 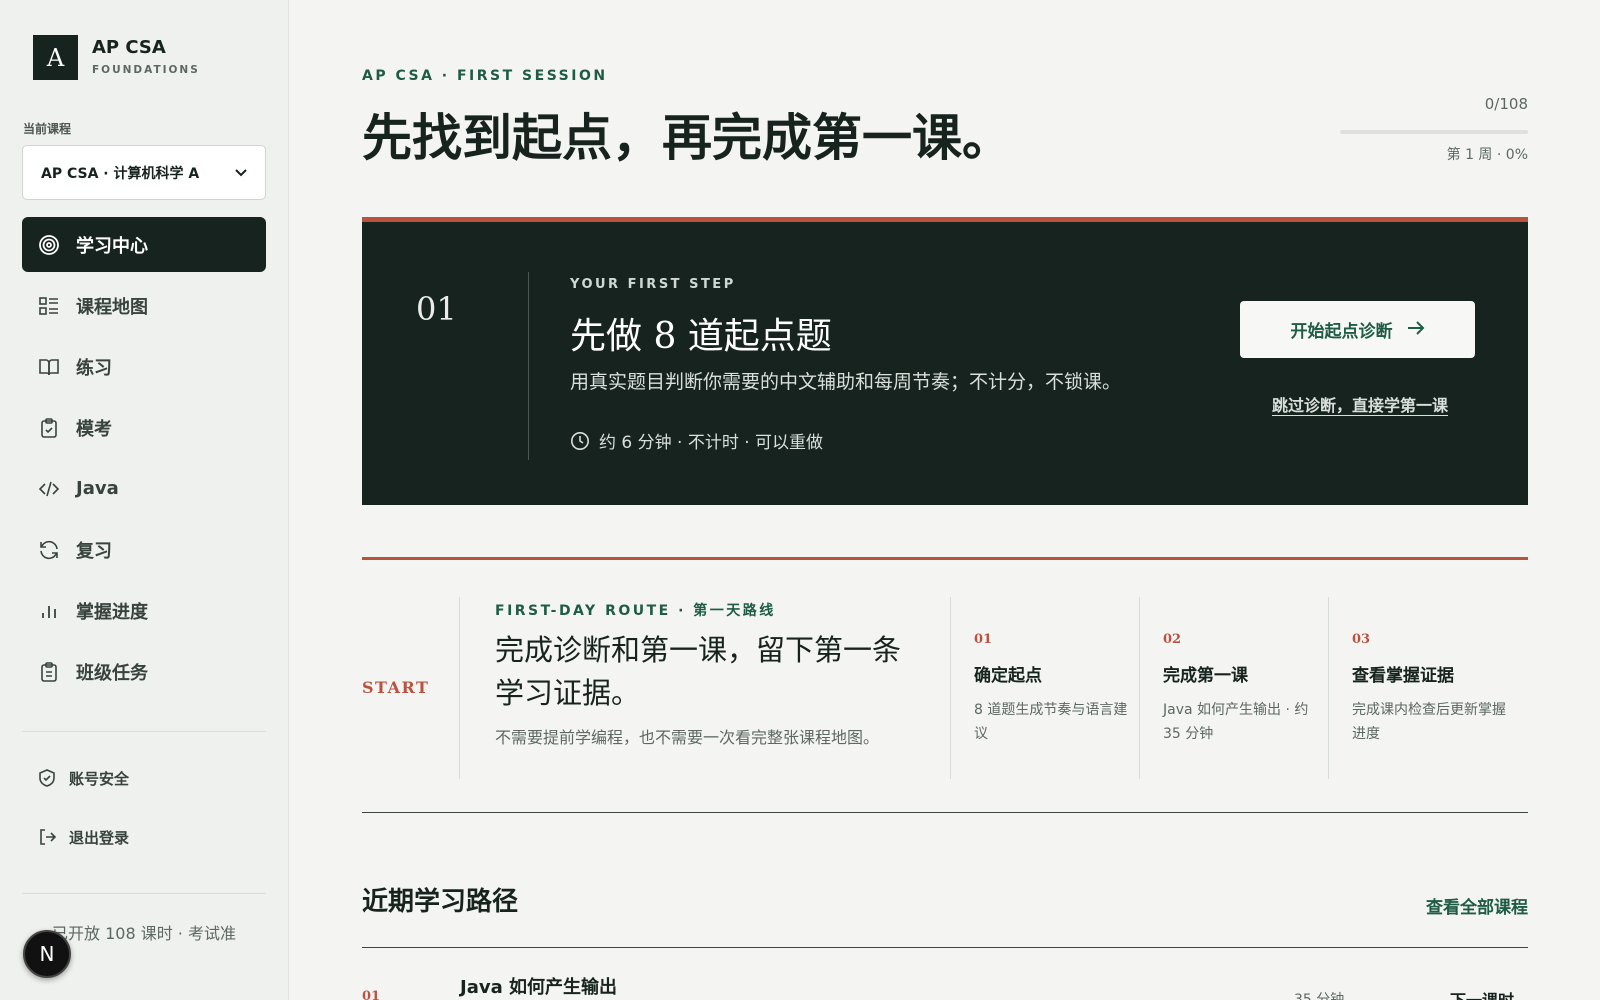 What do you see at coordinates (112, 307) in the screenshot?
I see `sidebar-item-label: 课程地图` at bounding box center [112, 307].